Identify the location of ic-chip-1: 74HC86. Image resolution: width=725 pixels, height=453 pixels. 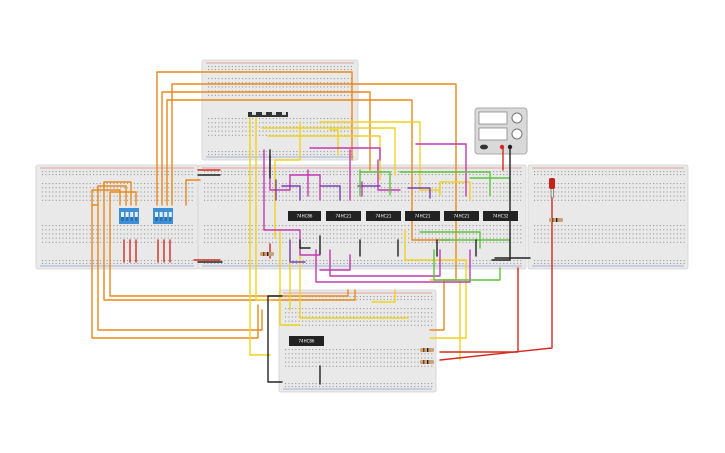
(304, 216).